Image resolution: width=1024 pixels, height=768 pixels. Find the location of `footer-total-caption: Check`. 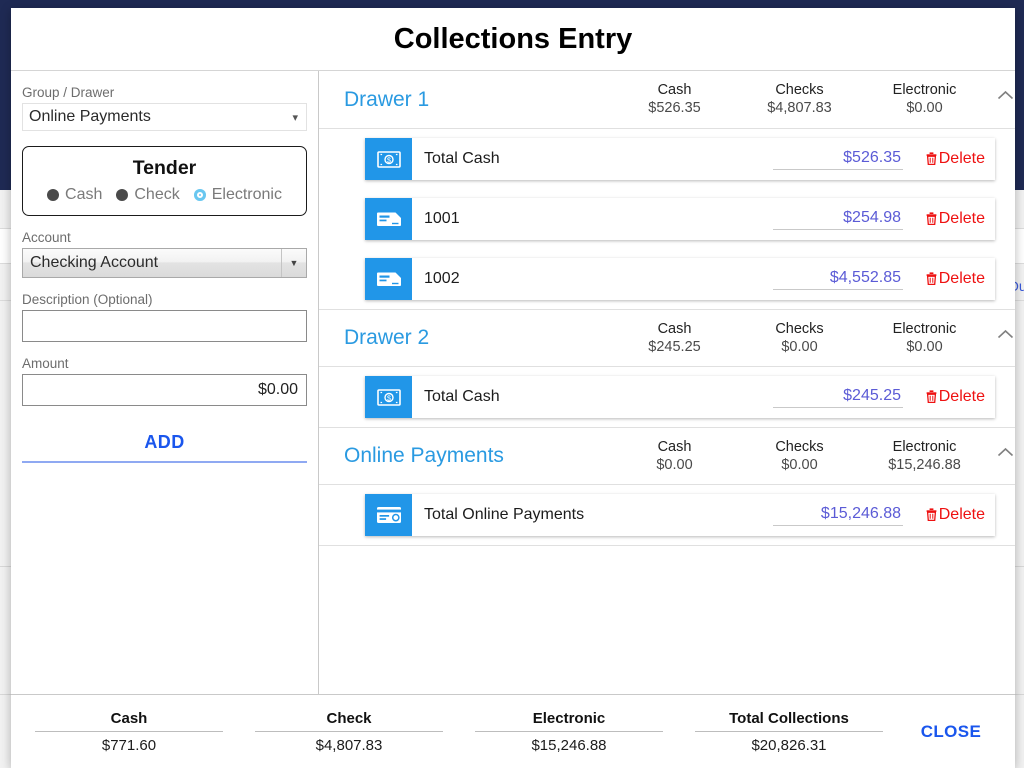

footer-total-caption: Check is located at coordinates (349, 718).